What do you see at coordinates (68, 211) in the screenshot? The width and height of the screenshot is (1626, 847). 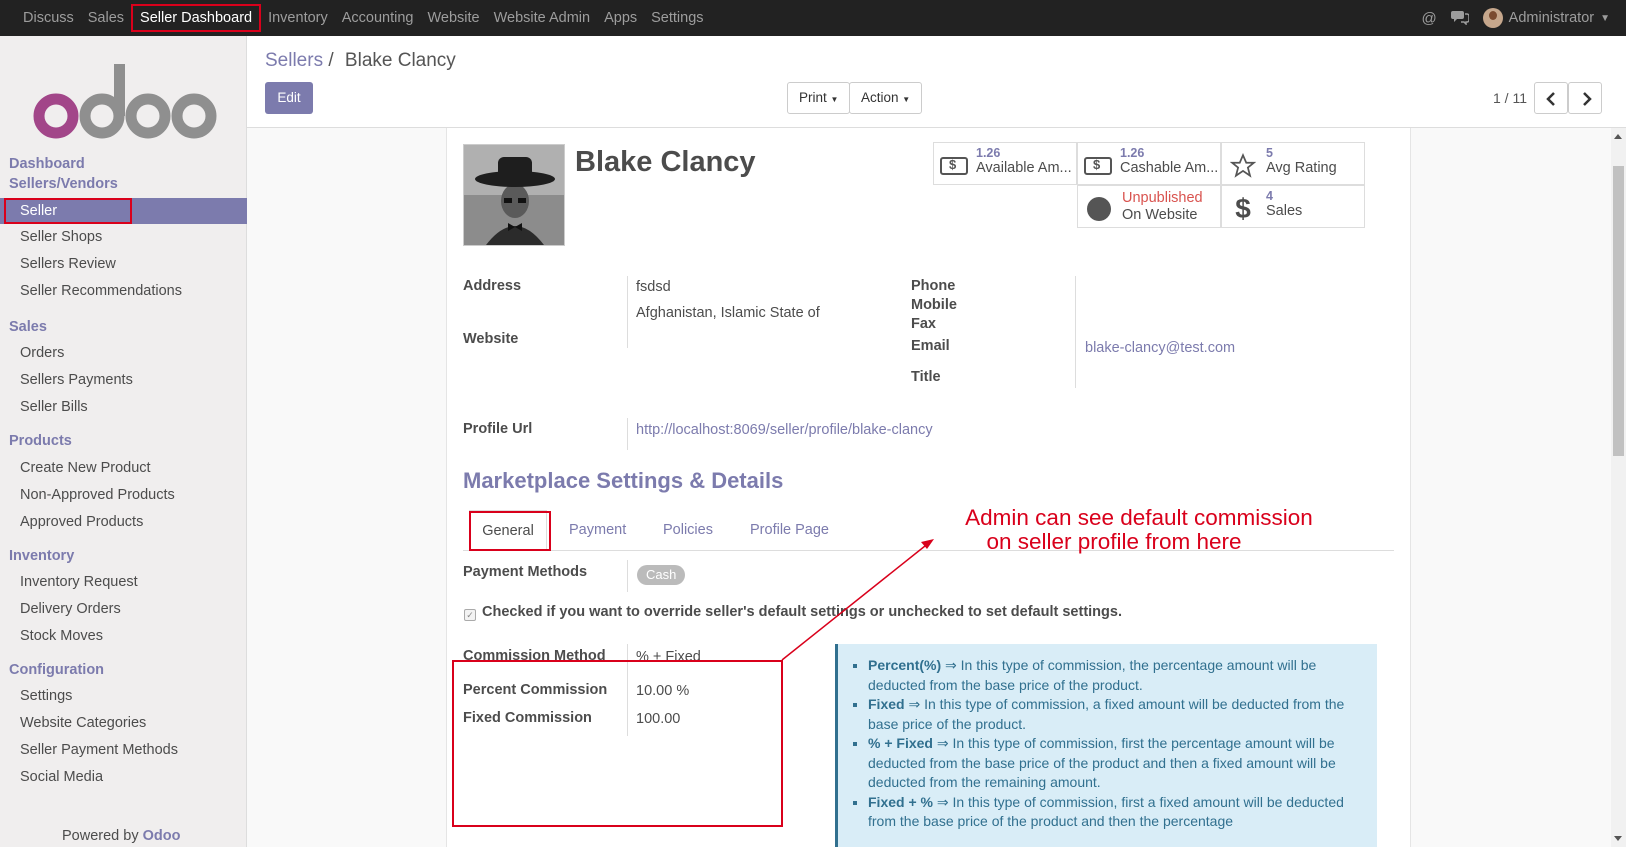 I see `sidebar-item-seller-label: Seller` at bounding box center [68, 211].